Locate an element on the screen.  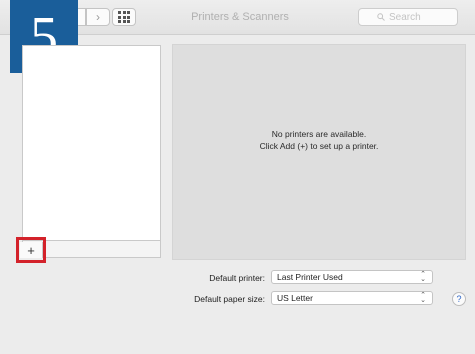
search-field is located at coordinates (408, 17).